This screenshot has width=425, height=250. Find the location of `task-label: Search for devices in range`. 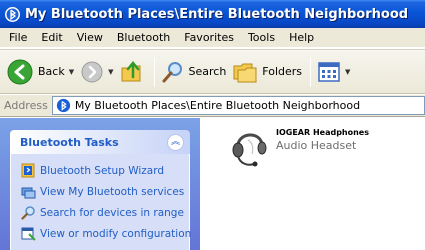

task-label: Search for devices in range is located at coordinates (112, 212).